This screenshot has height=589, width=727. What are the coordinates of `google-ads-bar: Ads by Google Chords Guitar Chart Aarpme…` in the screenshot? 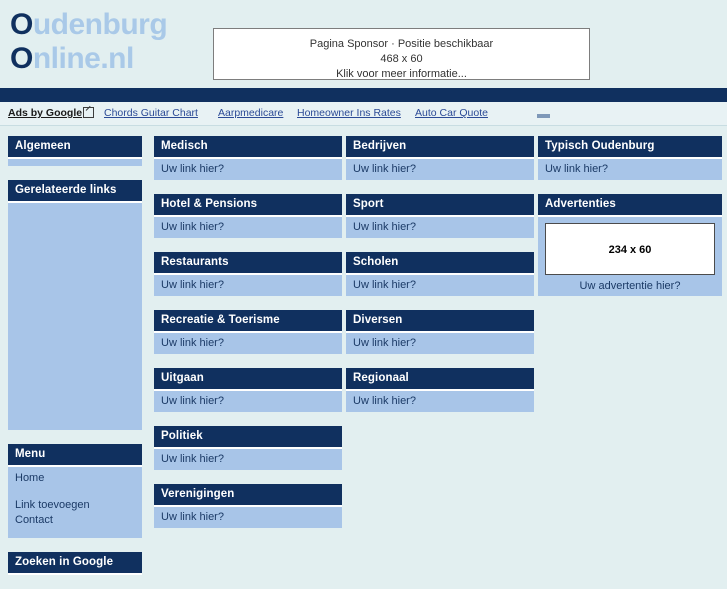 It's located at (363, 114).